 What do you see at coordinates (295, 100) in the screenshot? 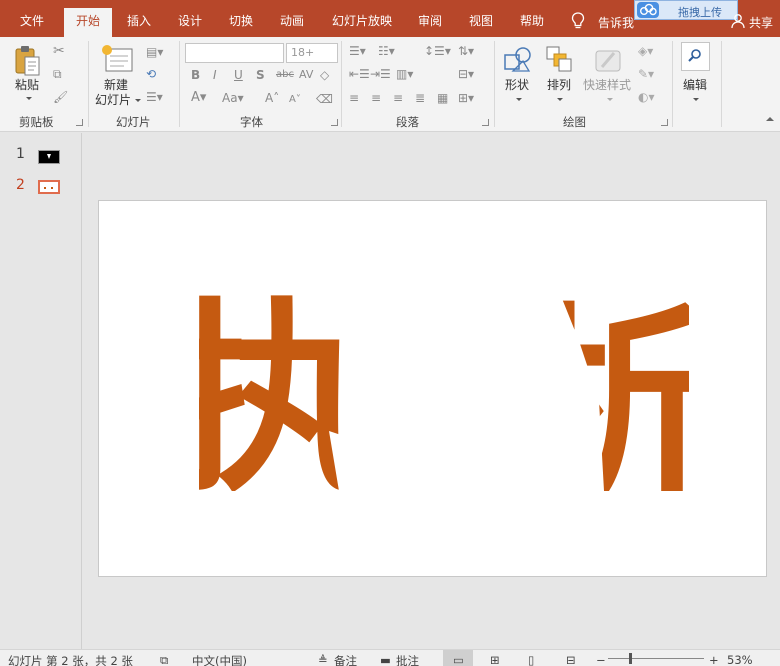
I see `shrink-font-icon: A˅` at bounding box center [295, 100].